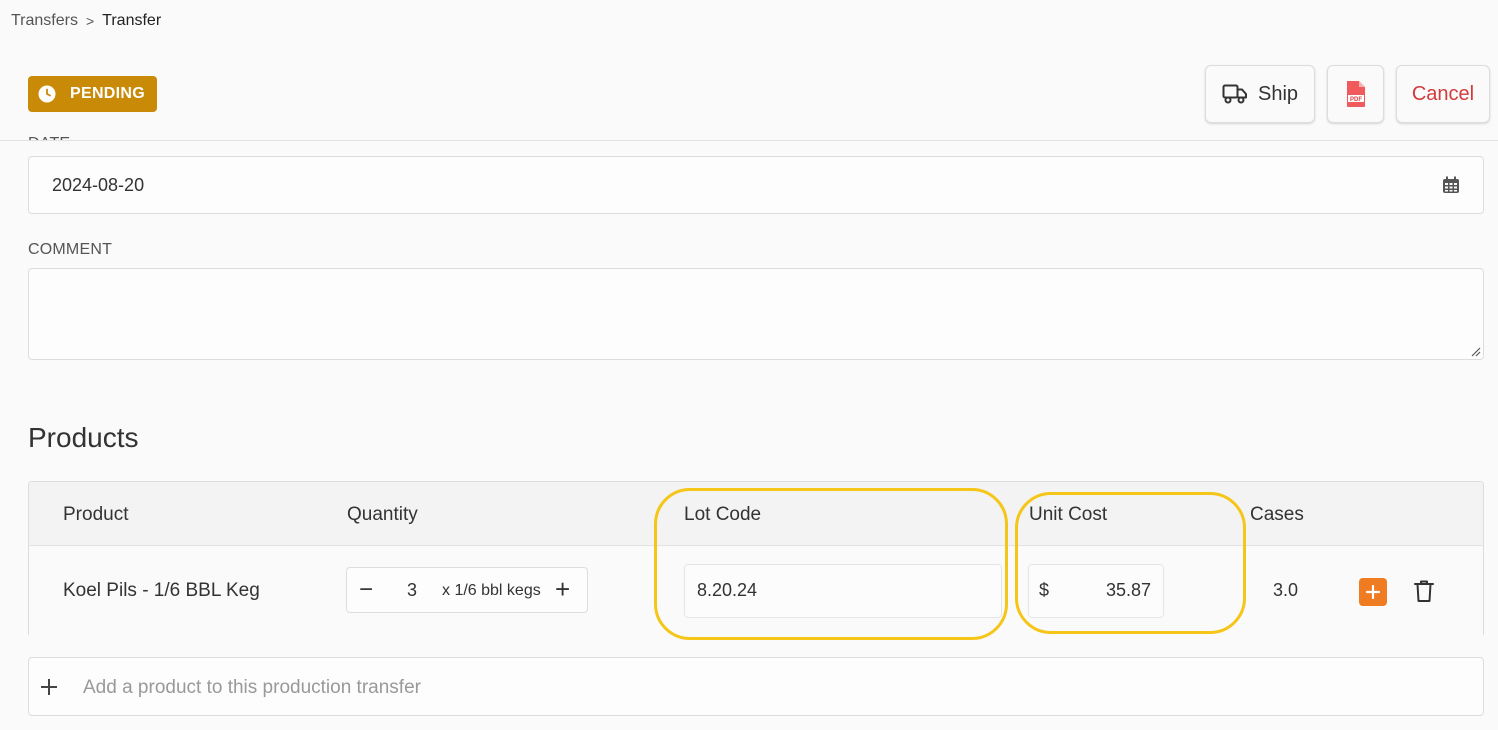 Image resolution: width=1498 pixels, height=730 pixels. I want to click on products-heading: Products, so click(83, 437).